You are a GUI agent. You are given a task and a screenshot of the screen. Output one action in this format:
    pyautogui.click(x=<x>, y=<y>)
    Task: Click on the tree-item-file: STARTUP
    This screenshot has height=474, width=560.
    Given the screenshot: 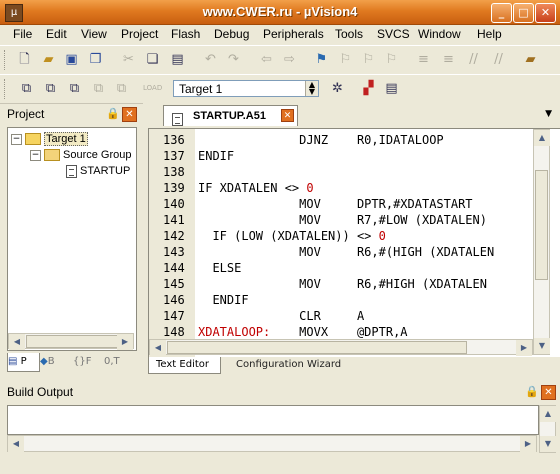 What is the action you would take?
    pyautogui.click(x=98, y=171)
    